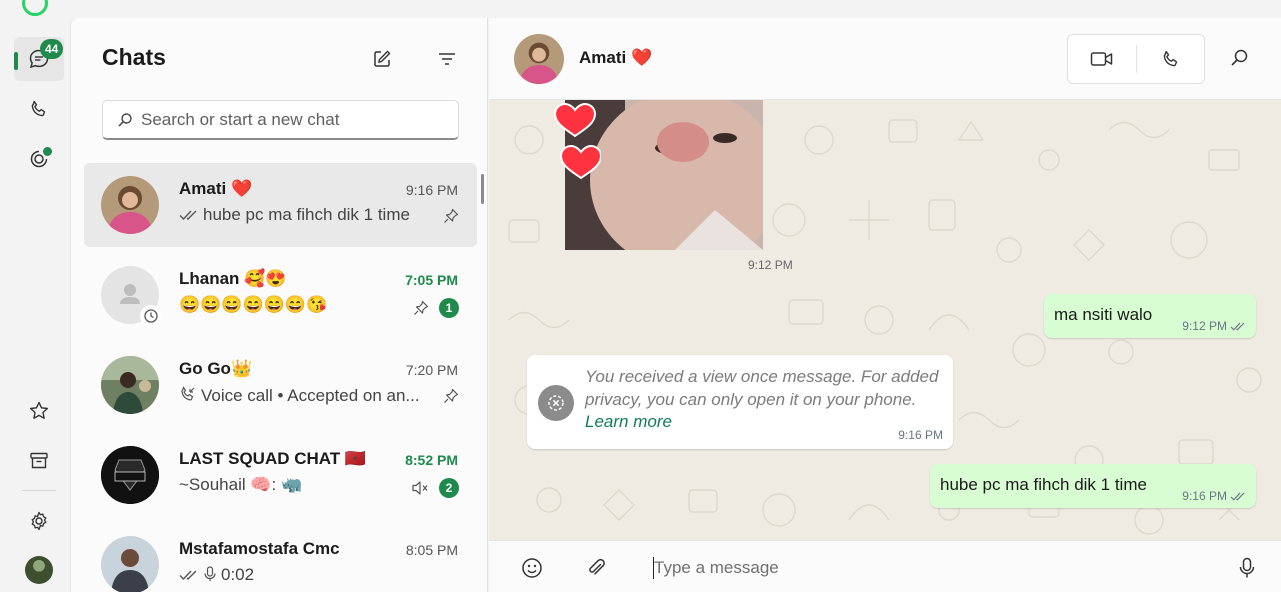 Image resolution: width=1281 pixels, height=592 pixels. What do you see at coordinates (47, 151) in the screenshot?
I see `status-new-dot` at bounding box center [47, 151].